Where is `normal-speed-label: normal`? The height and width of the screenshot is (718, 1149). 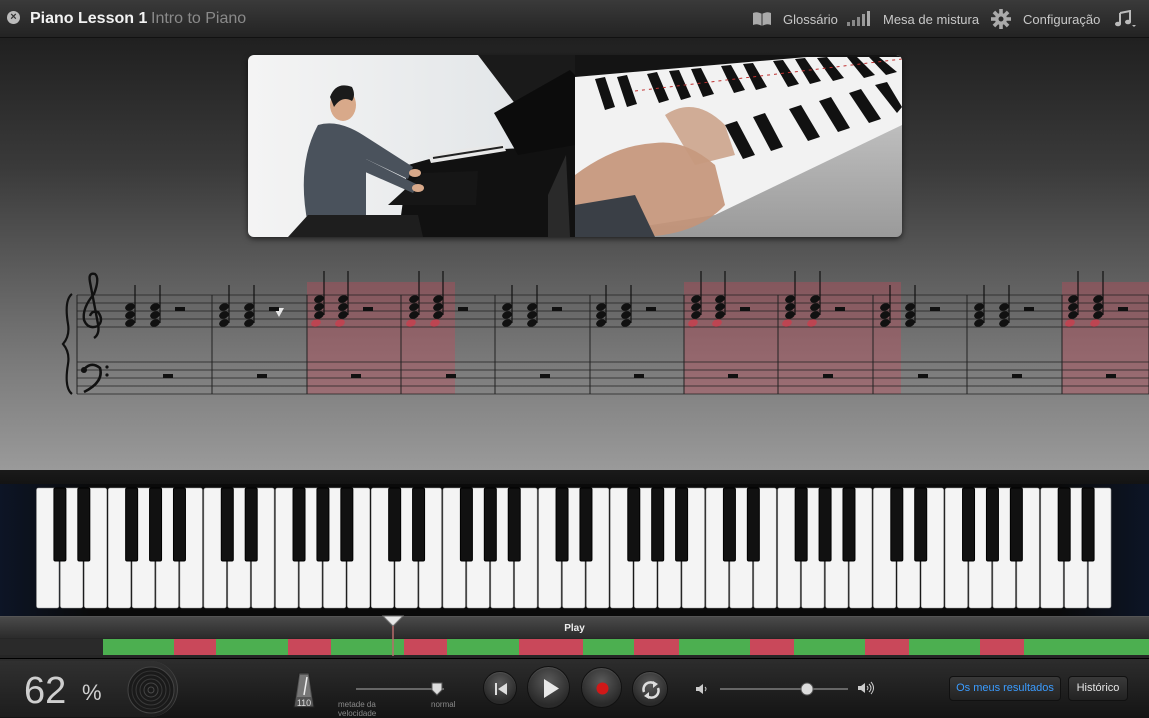
normal-speed-label: normal is located at coordinates (443, 704).